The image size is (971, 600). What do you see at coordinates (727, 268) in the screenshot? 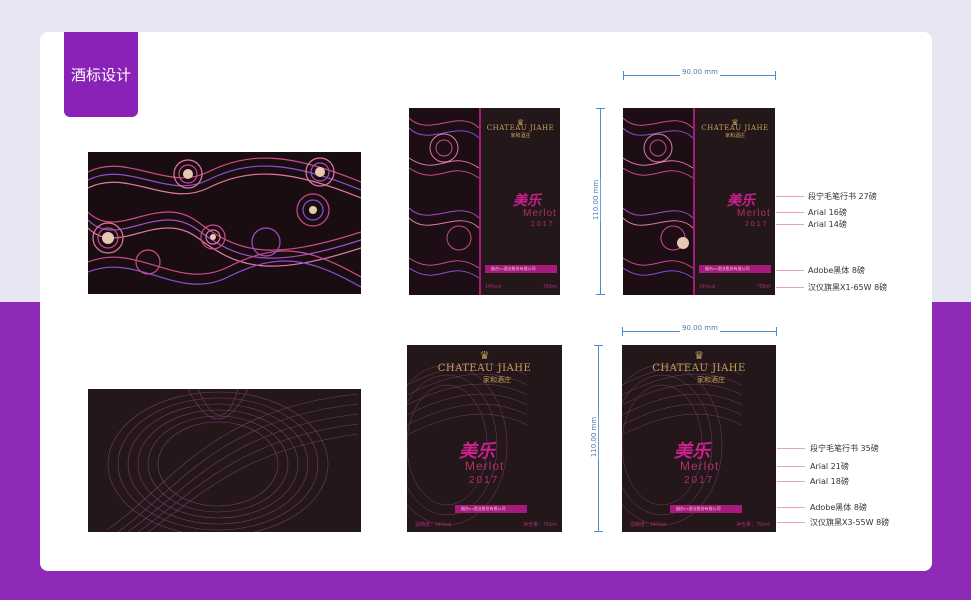
I see `label-b-company: 烟台××酒业股份有限公司` at bounding box center [727, 268].